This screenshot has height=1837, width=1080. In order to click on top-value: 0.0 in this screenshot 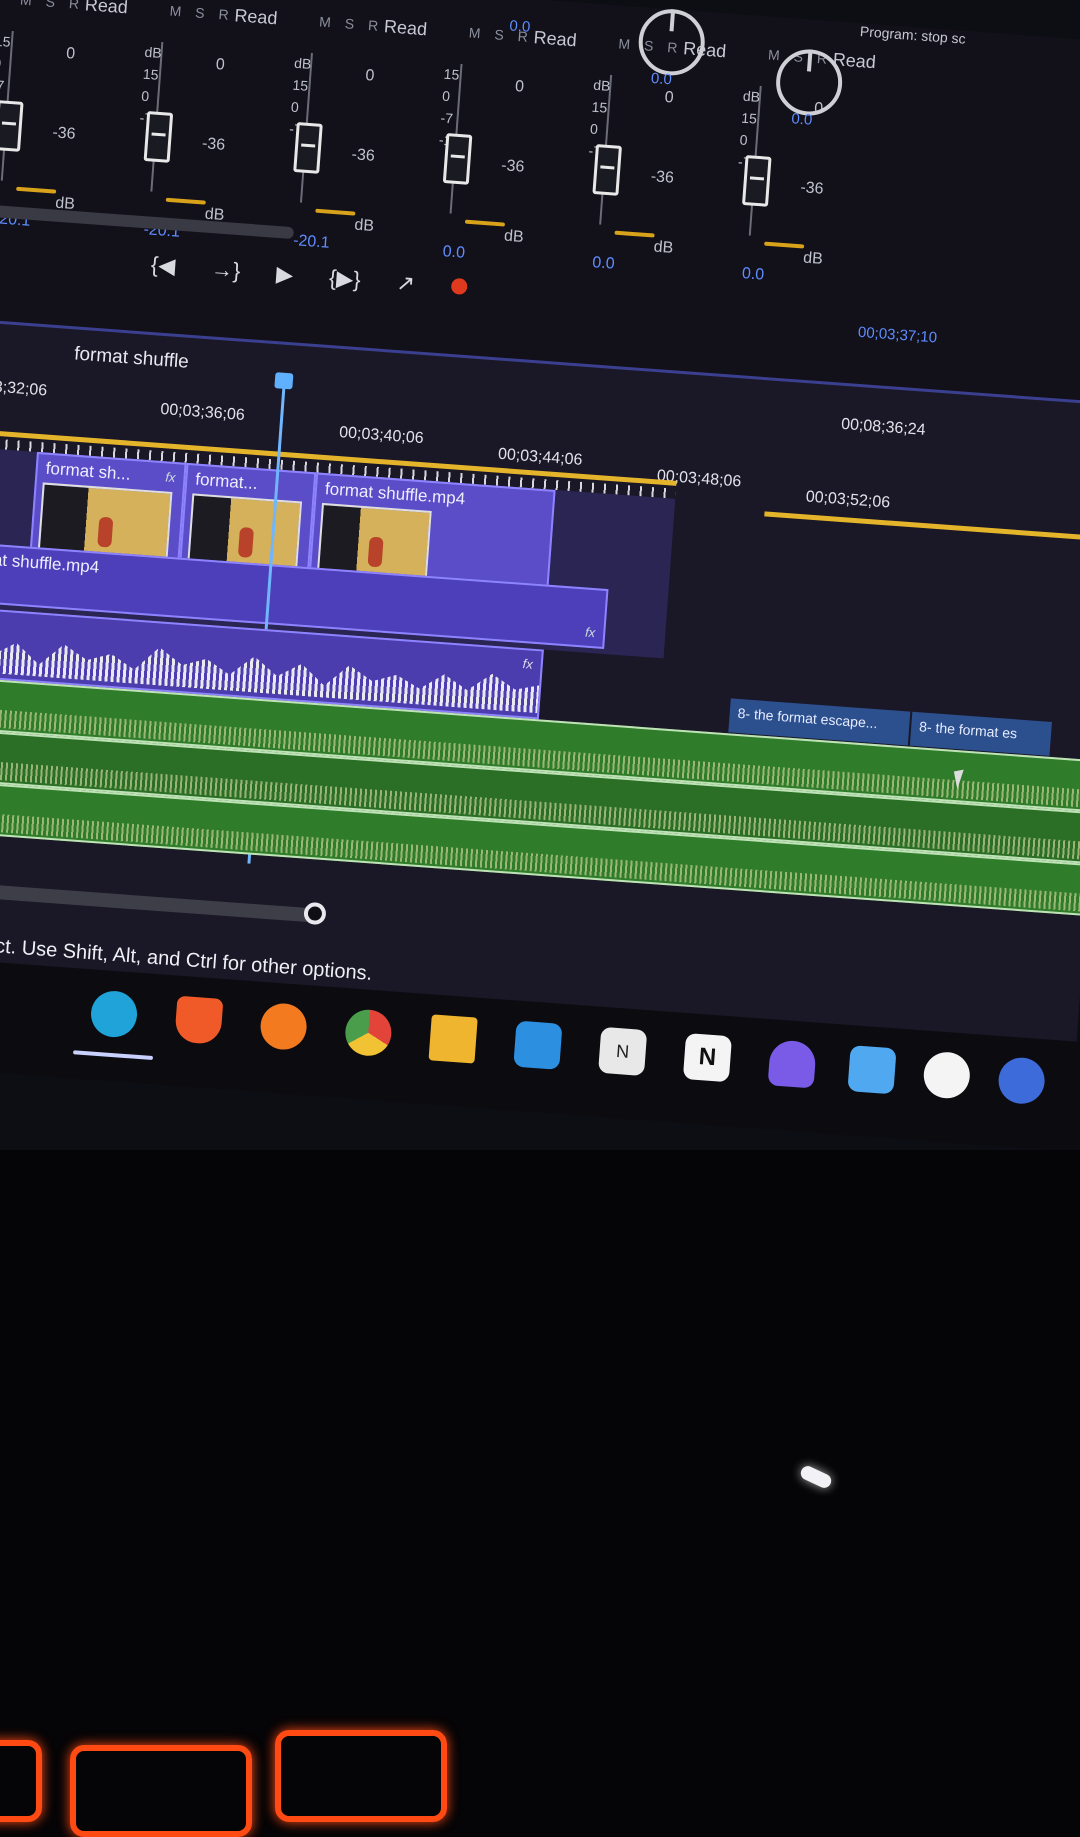, I will do `click(519, 26)`.